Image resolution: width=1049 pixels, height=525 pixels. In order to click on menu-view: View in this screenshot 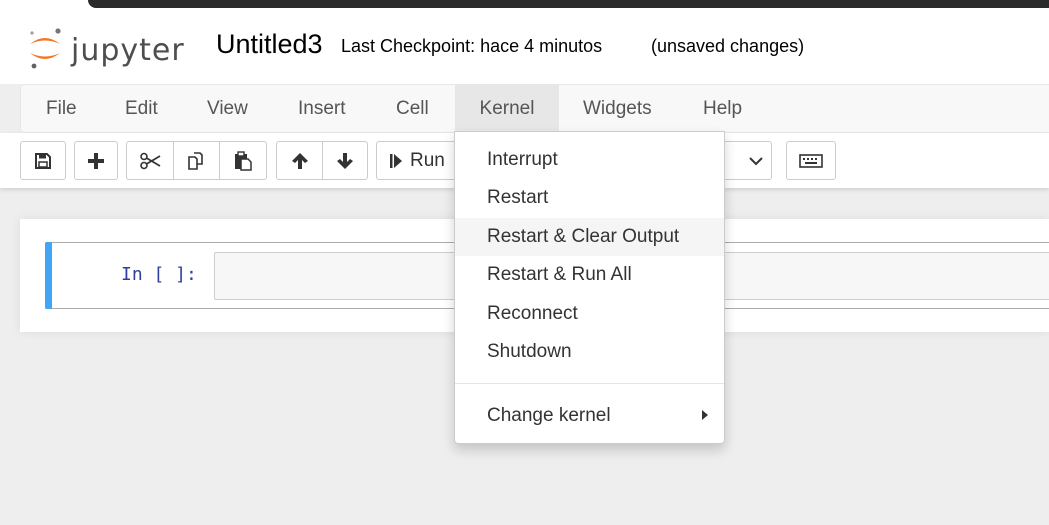, I will do `click(227, 108)`.